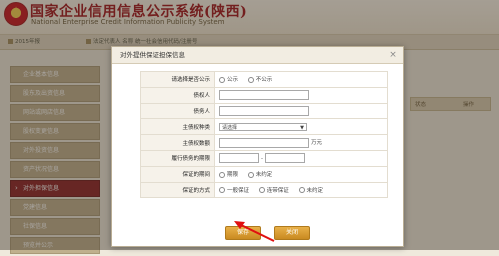 This screenshot has width=499, height=256. I want to click on chevron-down-icon: ▼, so click(302, 127).